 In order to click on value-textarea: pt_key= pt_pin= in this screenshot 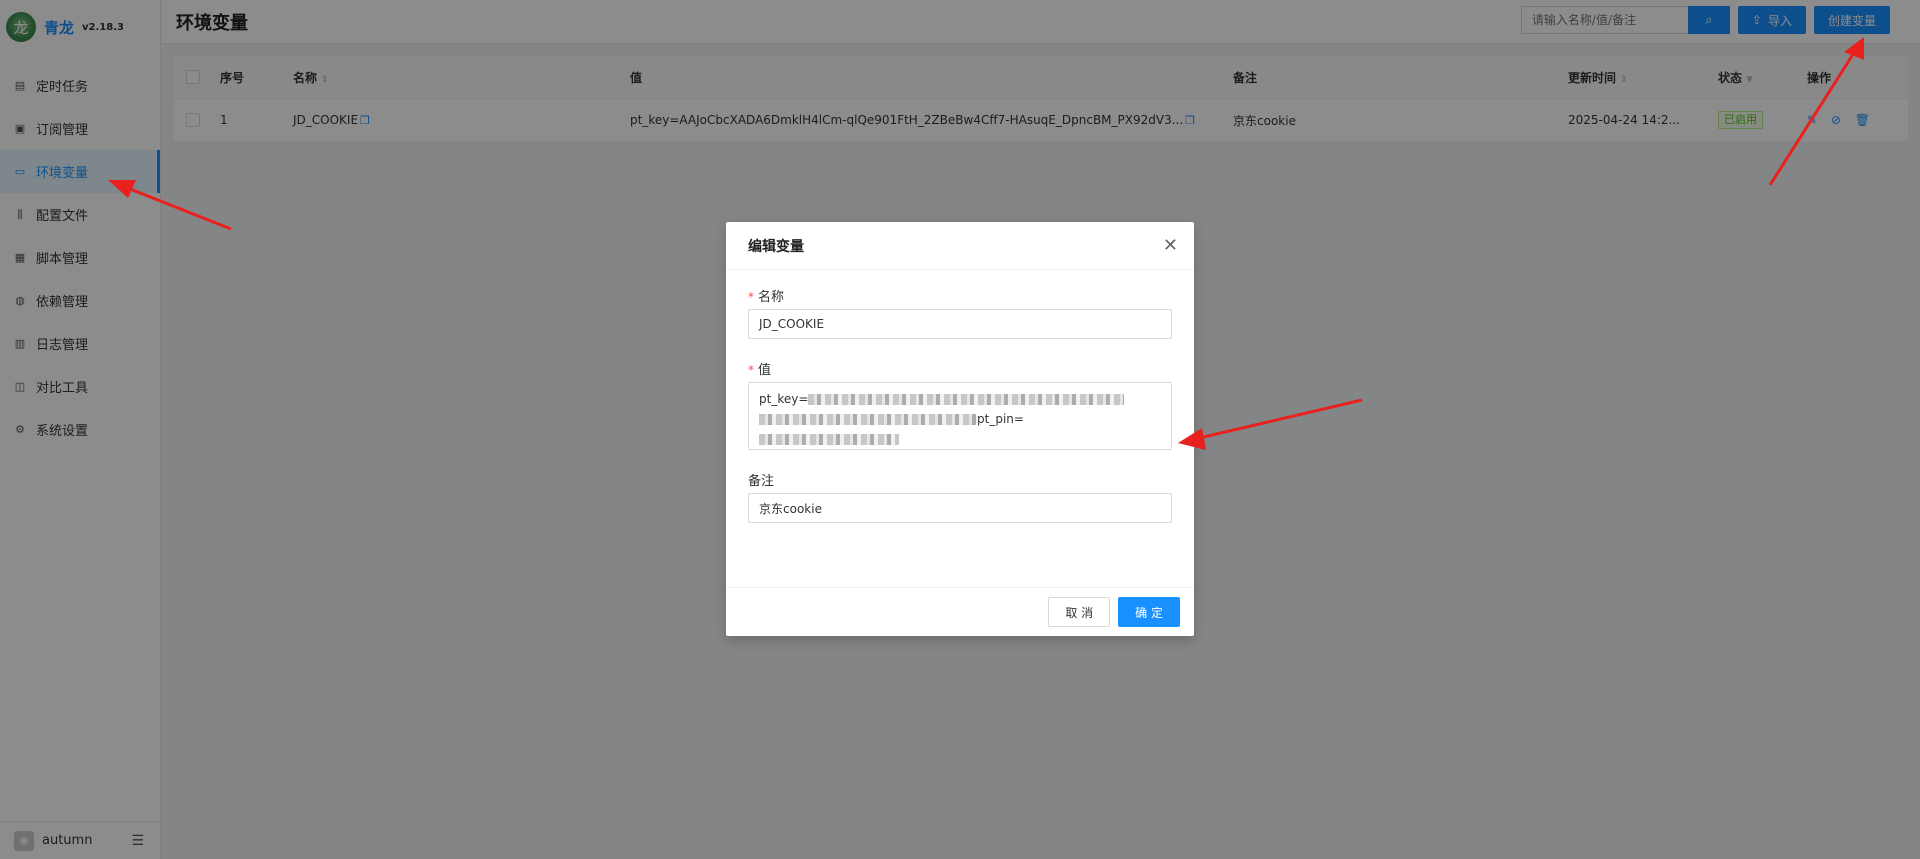, I will do `click(960, 416)`.